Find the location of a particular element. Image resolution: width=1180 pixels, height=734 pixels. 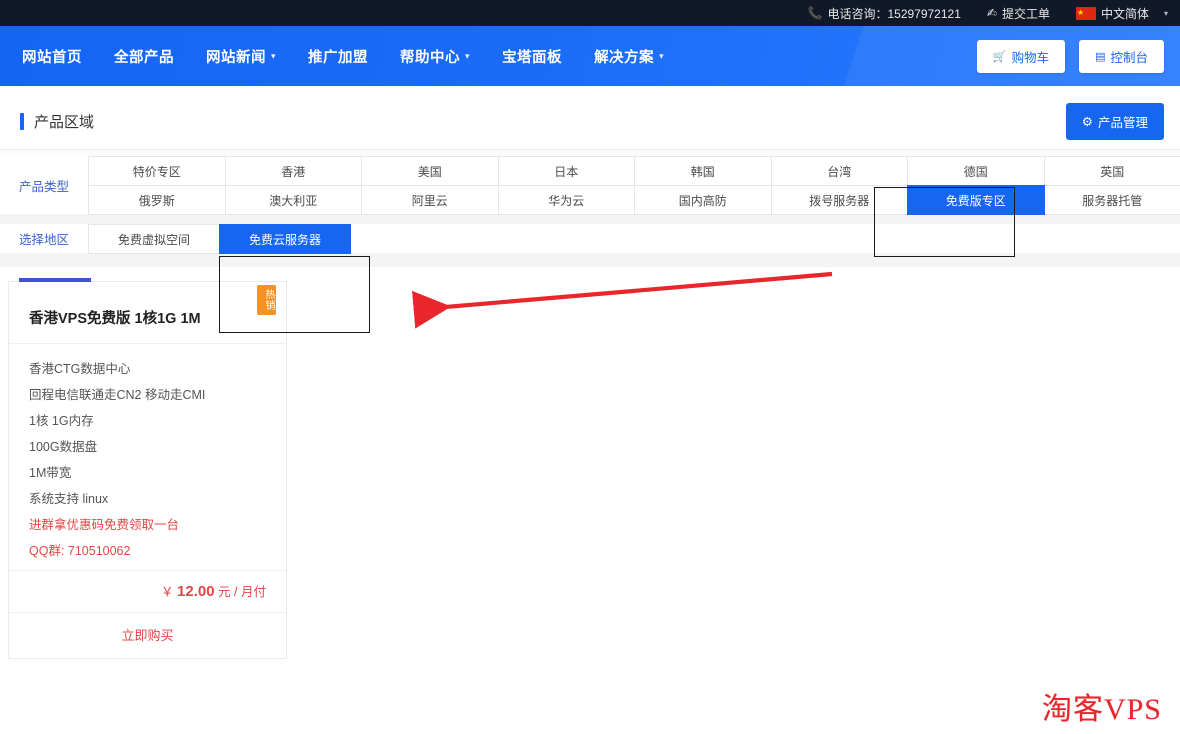

filter-row-region: 选择地区 免费虚拟空间 免费云服务器 is located at coordinates (590, 239).